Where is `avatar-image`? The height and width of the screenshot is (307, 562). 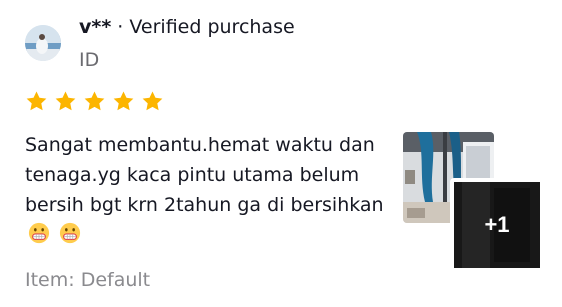 avatar-image is located at coordinates (43, 43).